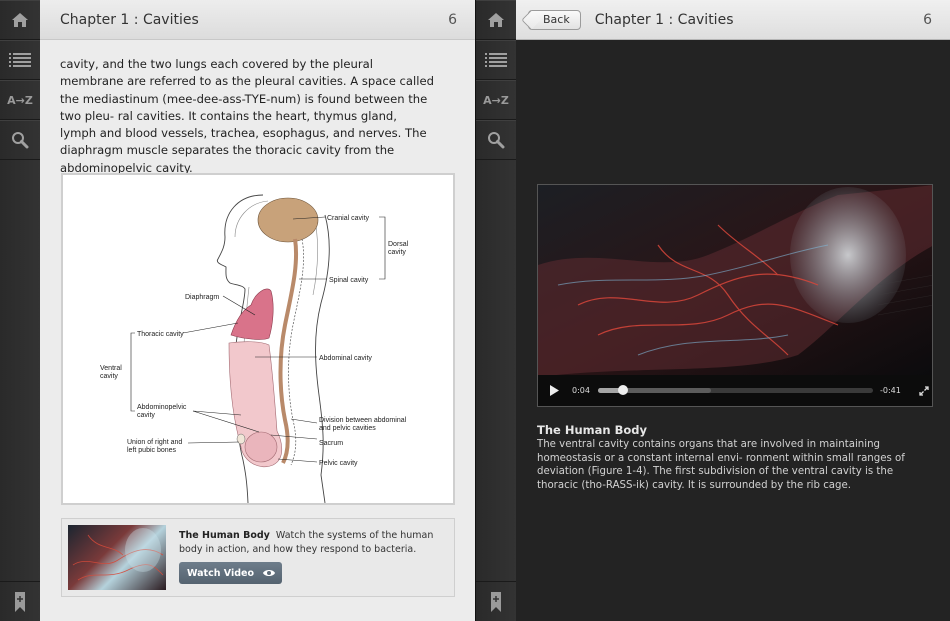 This screenshot has width=950, height=621. What do you see at coordinates (152, 450) in the screenshot?
I see `label-union-pubic-2: left pubic bones` at bounding box center [152, 450].